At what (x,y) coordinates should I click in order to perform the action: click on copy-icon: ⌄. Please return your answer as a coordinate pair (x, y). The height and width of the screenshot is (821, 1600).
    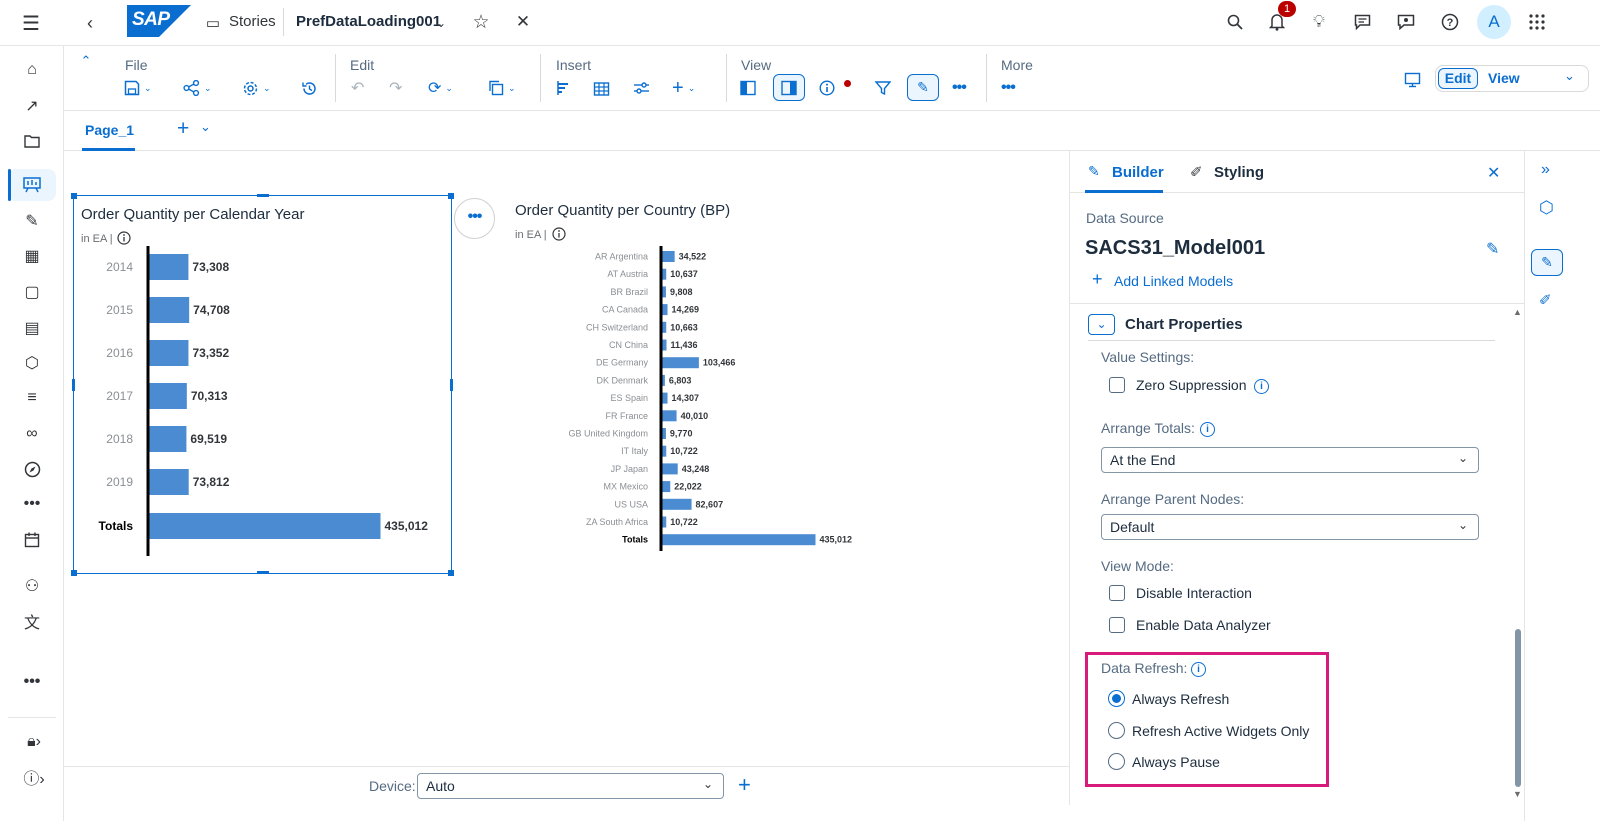
    Looking at the image, I should click on (502, 88).